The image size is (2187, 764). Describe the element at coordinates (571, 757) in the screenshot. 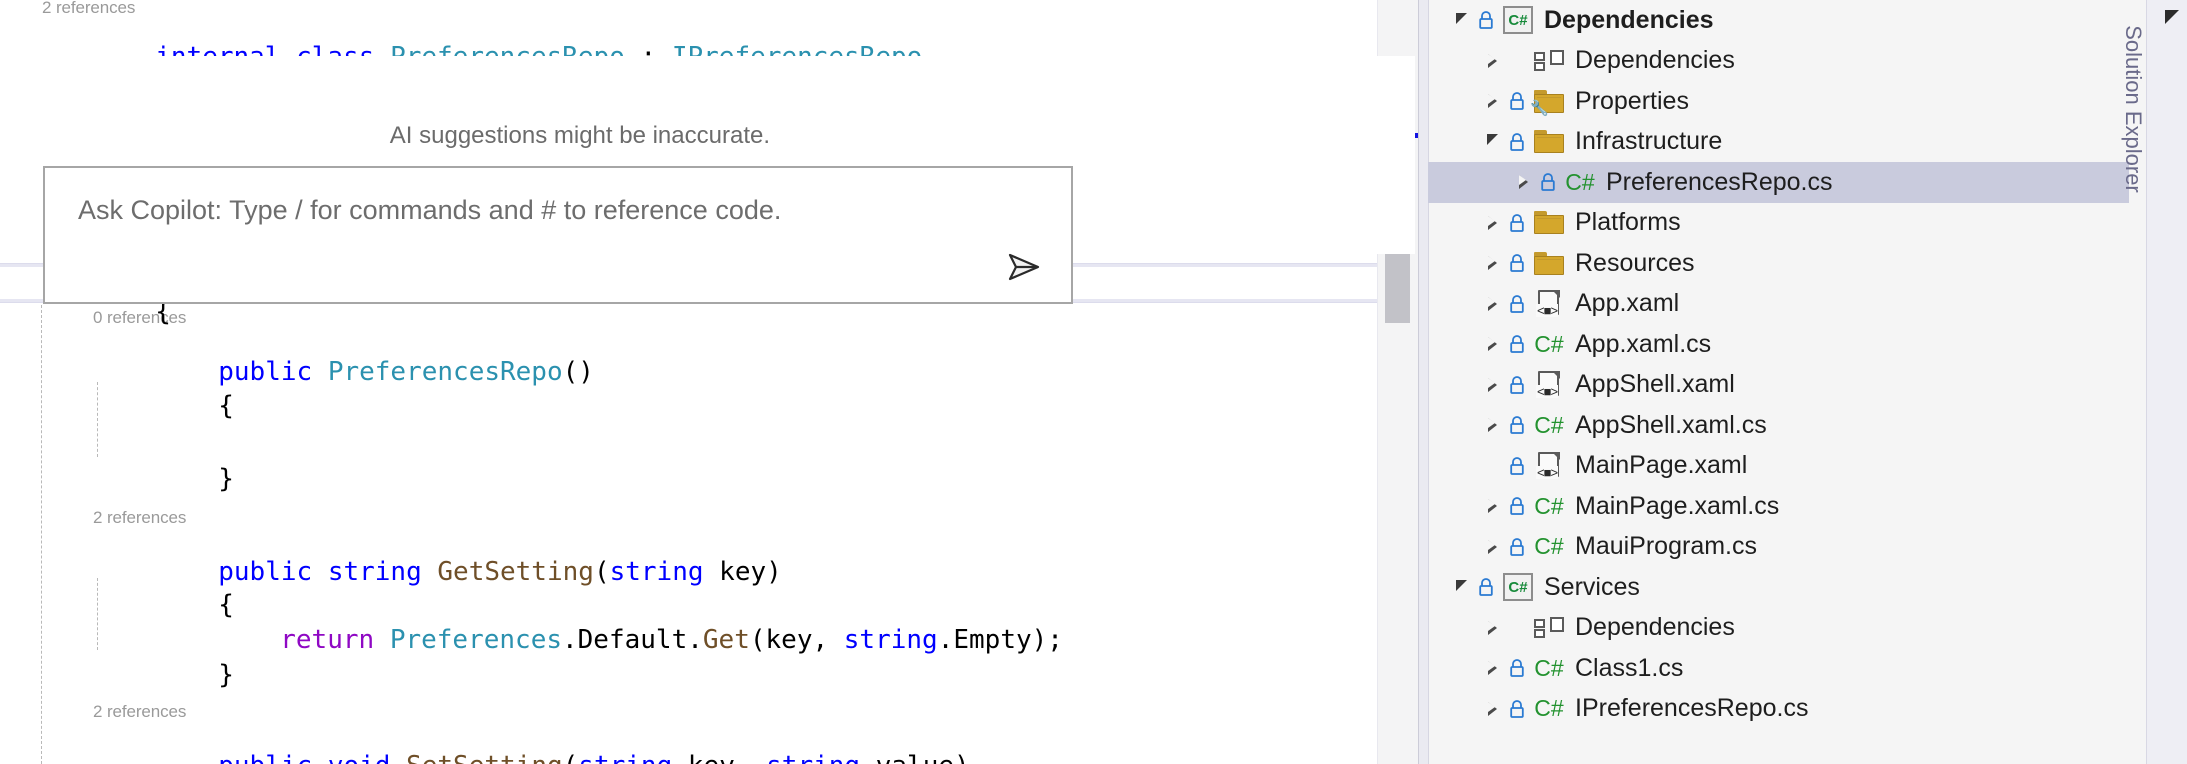

I see `paren-open-set: (` at that location.